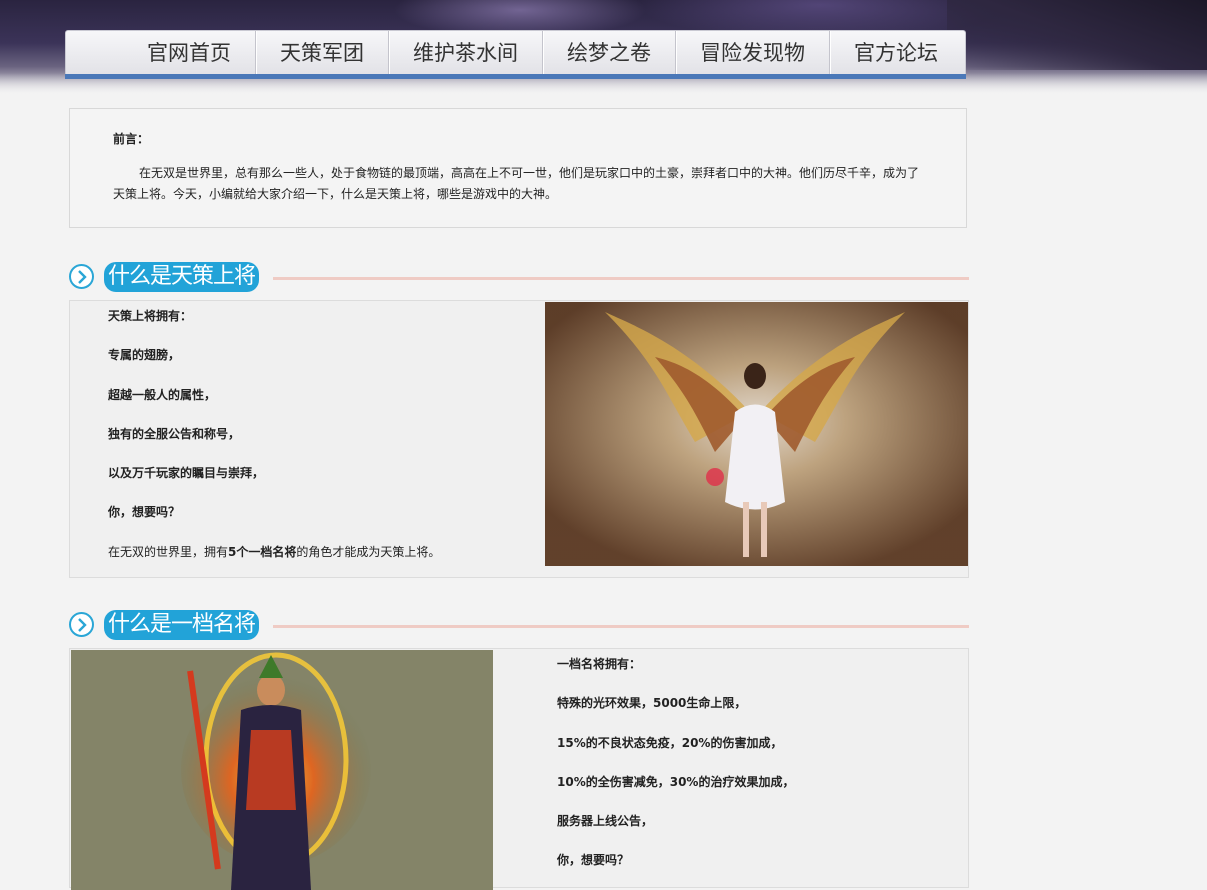 The width and height of the screenshot is (1207, 890). I want to click on feature-line: 服务器上线公告，, so click(605, 821).